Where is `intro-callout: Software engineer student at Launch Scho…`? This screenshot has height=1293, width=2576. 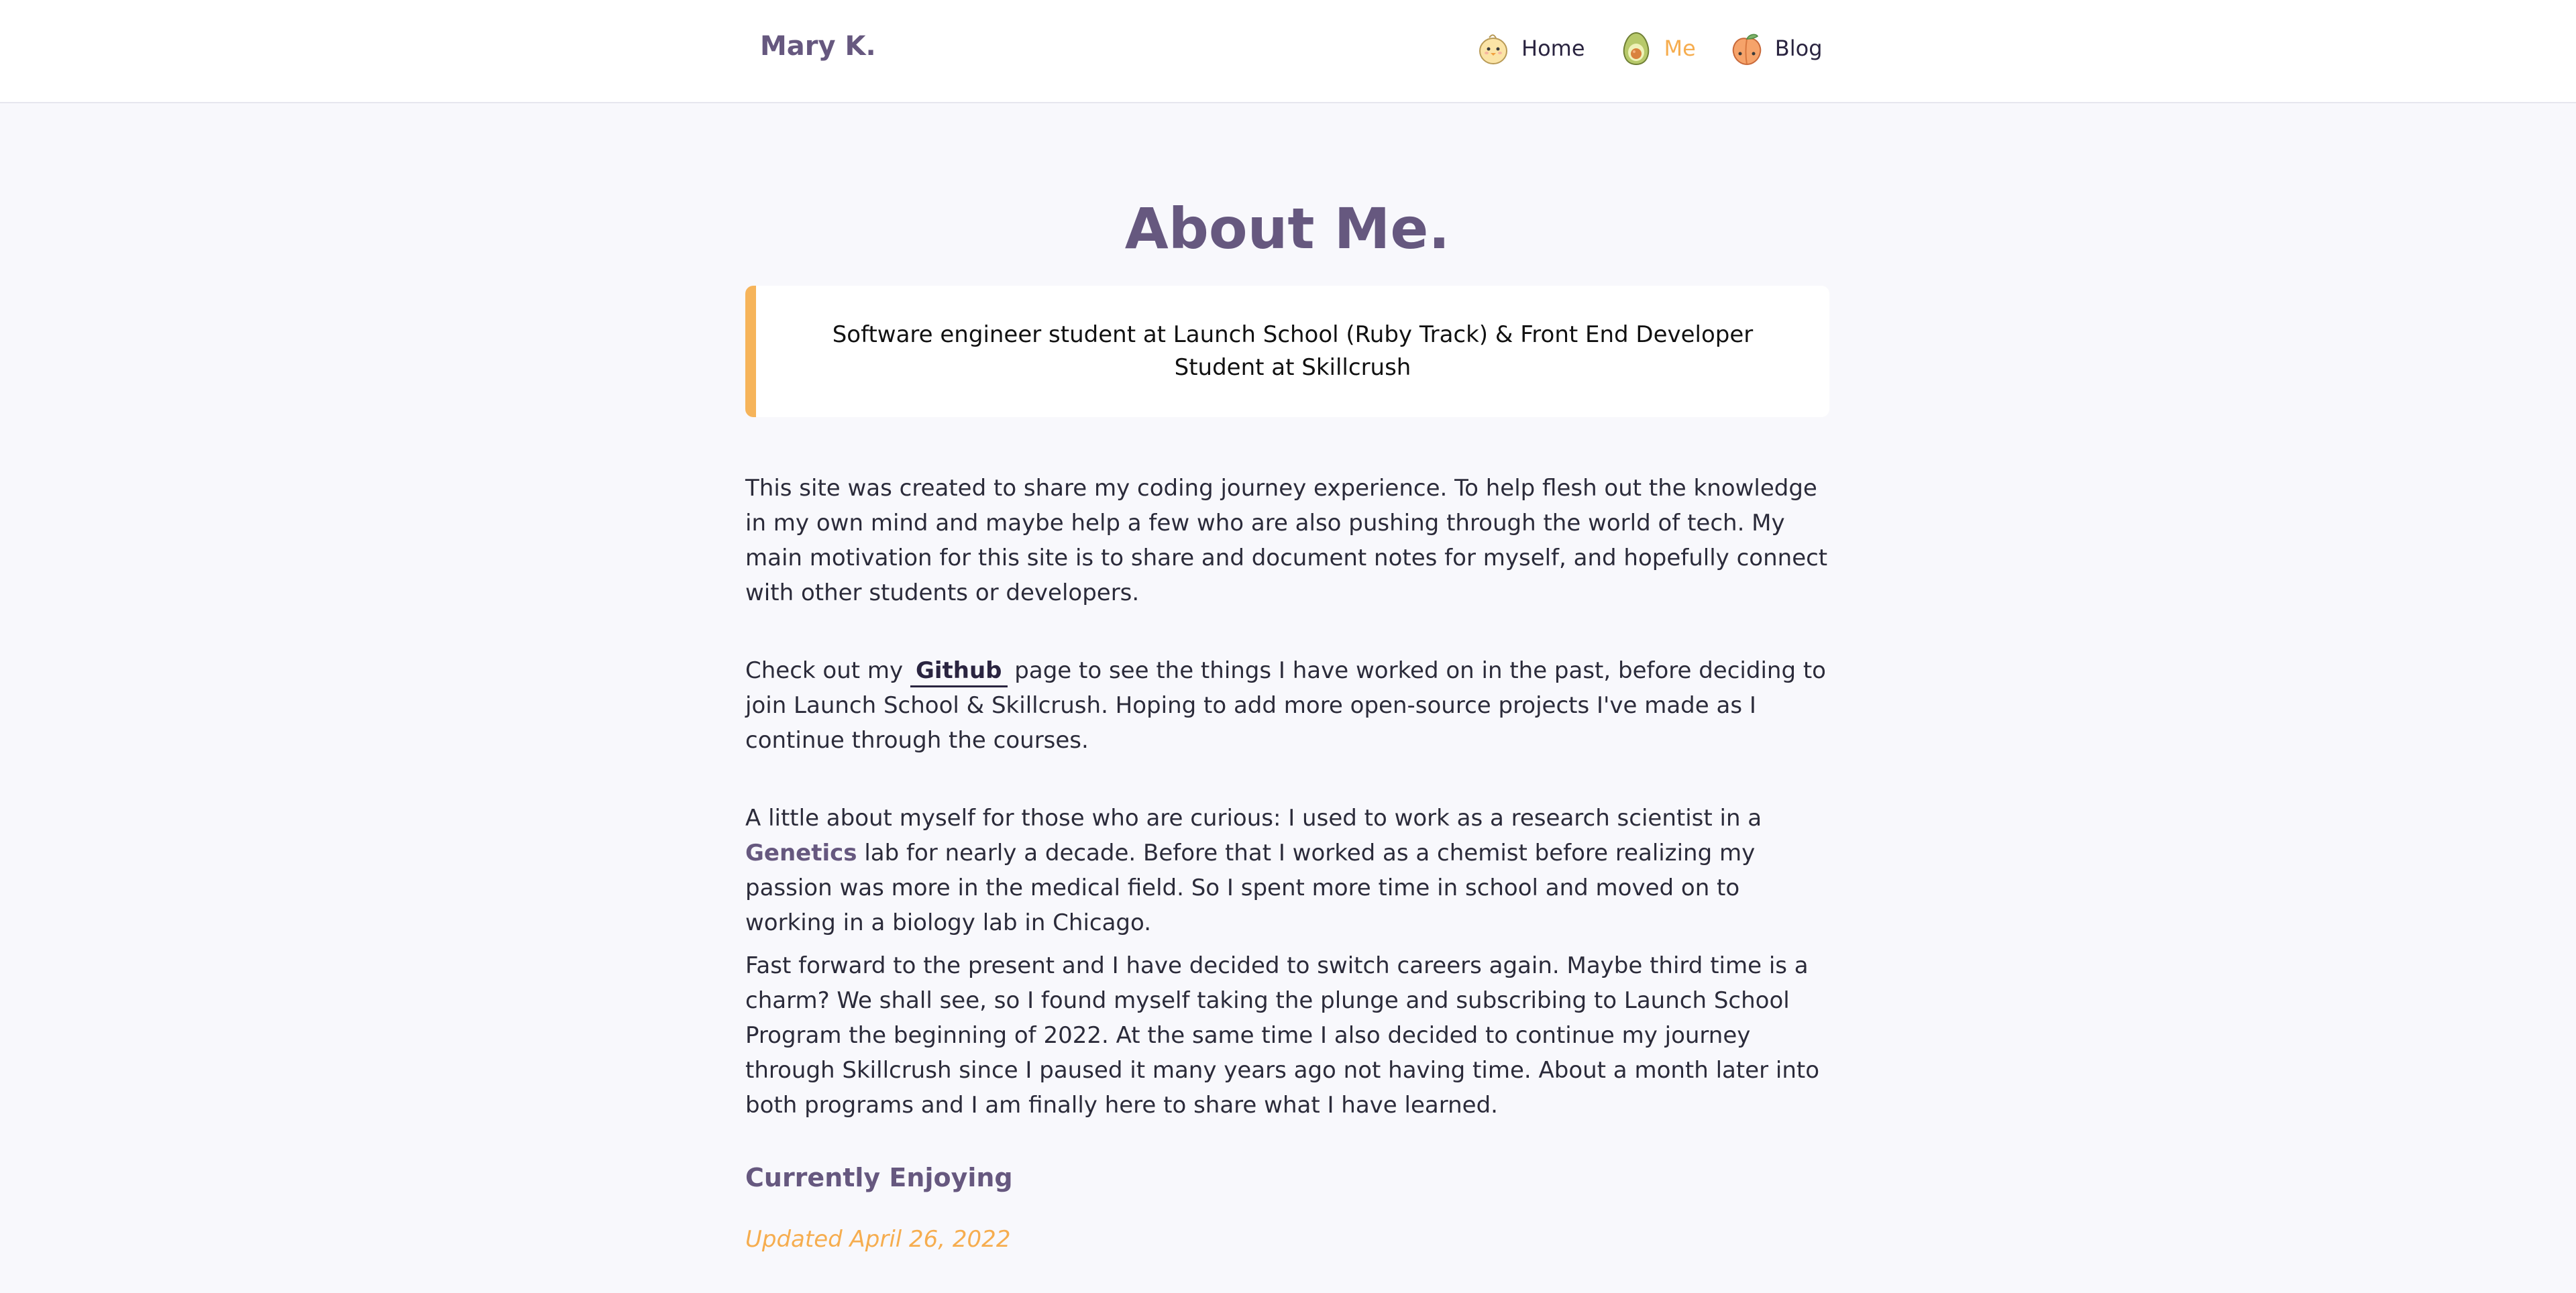 intro-callout: Software engineer student at Launch Scho… is located at coordinates (1287, 351).